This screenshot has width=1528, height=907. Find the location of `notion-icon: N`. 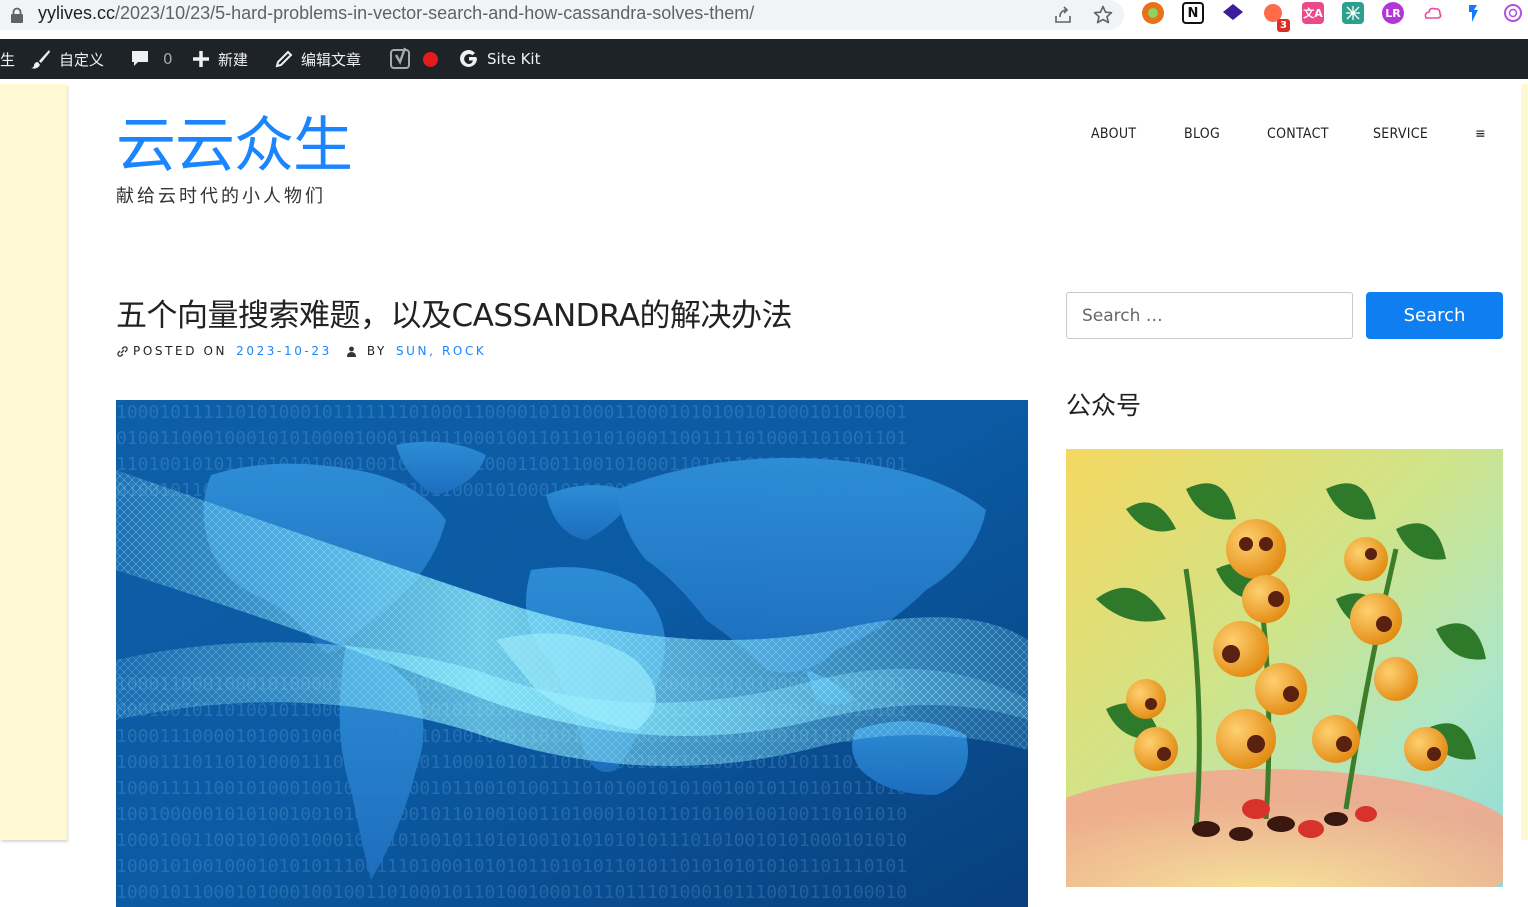

notion-icon: N is located at coordinates (1193, 13).